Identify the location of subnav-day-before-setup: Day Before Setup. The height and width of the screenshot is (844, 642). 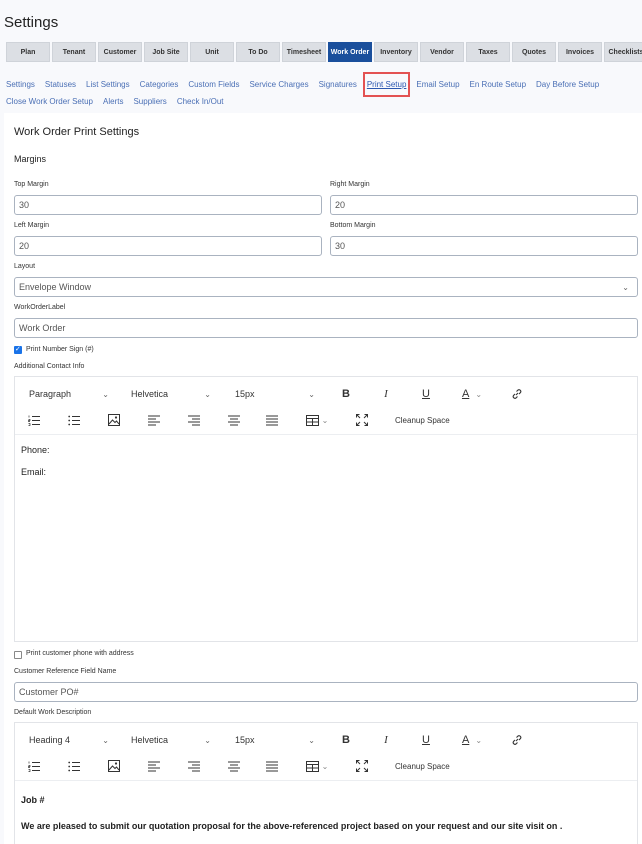
(567, 84).